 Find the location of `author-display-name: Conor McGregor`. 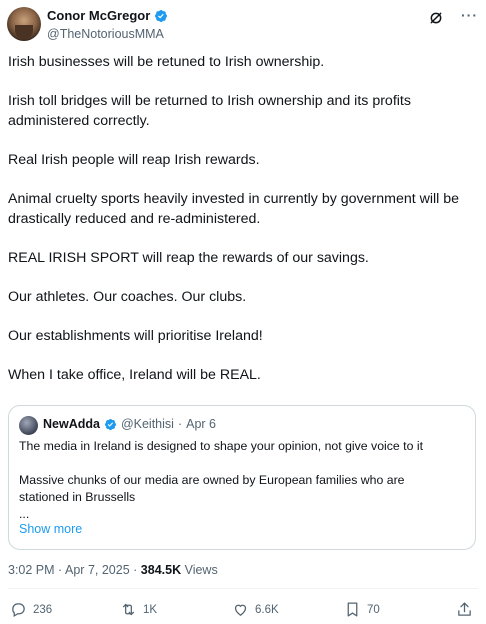

author-display-name: Conor McGregor is located at coordinates (98, 15).